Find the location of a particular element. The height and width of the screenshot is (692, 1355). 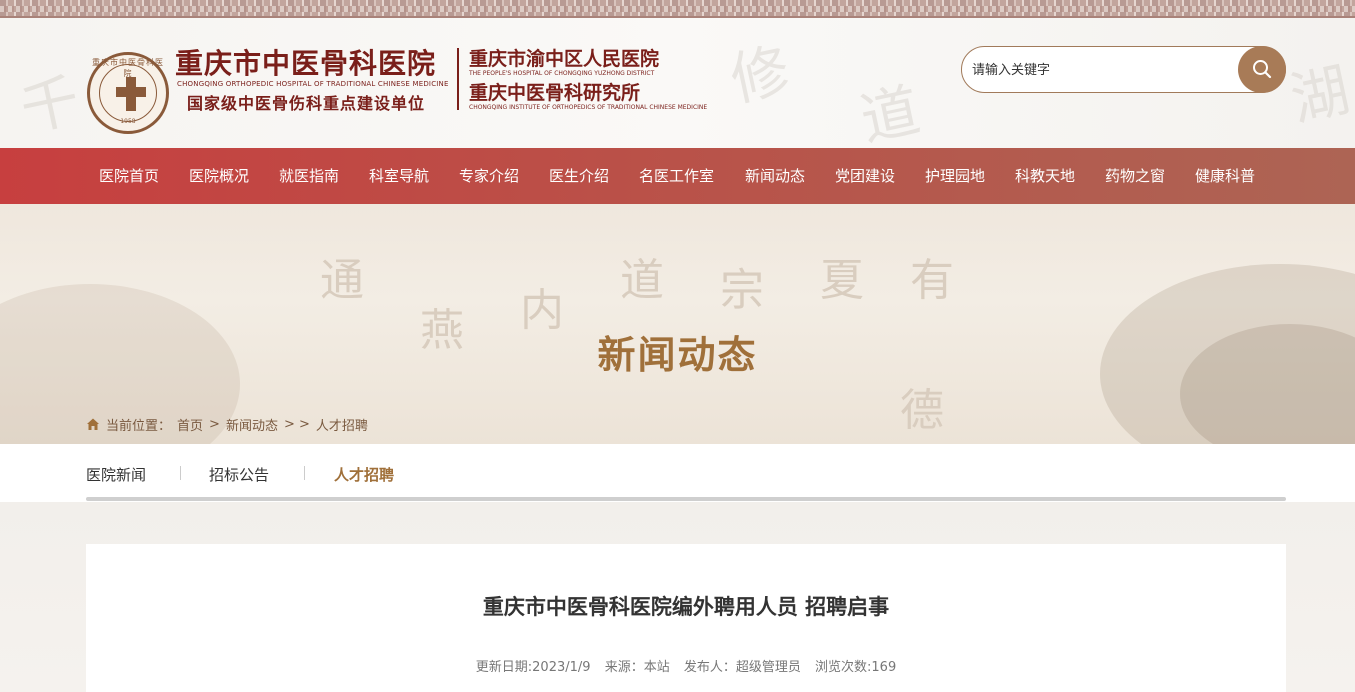

hospital3-name: 重庆中医骨科研究所 is located at coordinates (555, 93).